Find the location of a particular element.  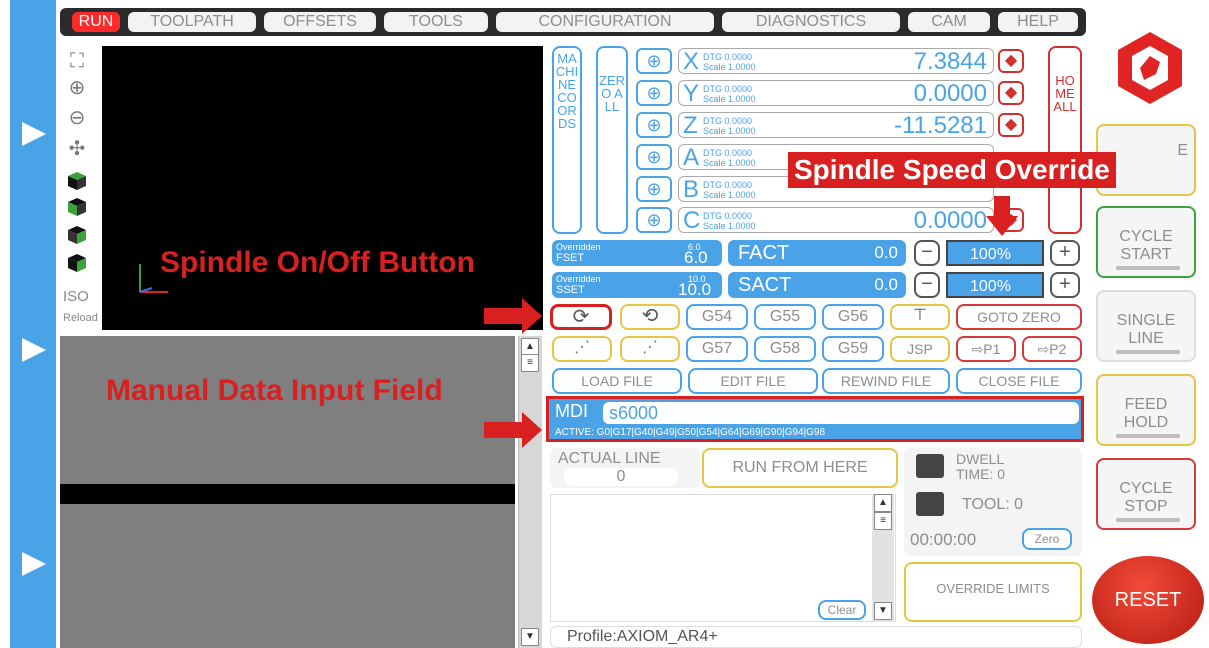

feed-plus-button: + is located at coordinates (1065, 253).